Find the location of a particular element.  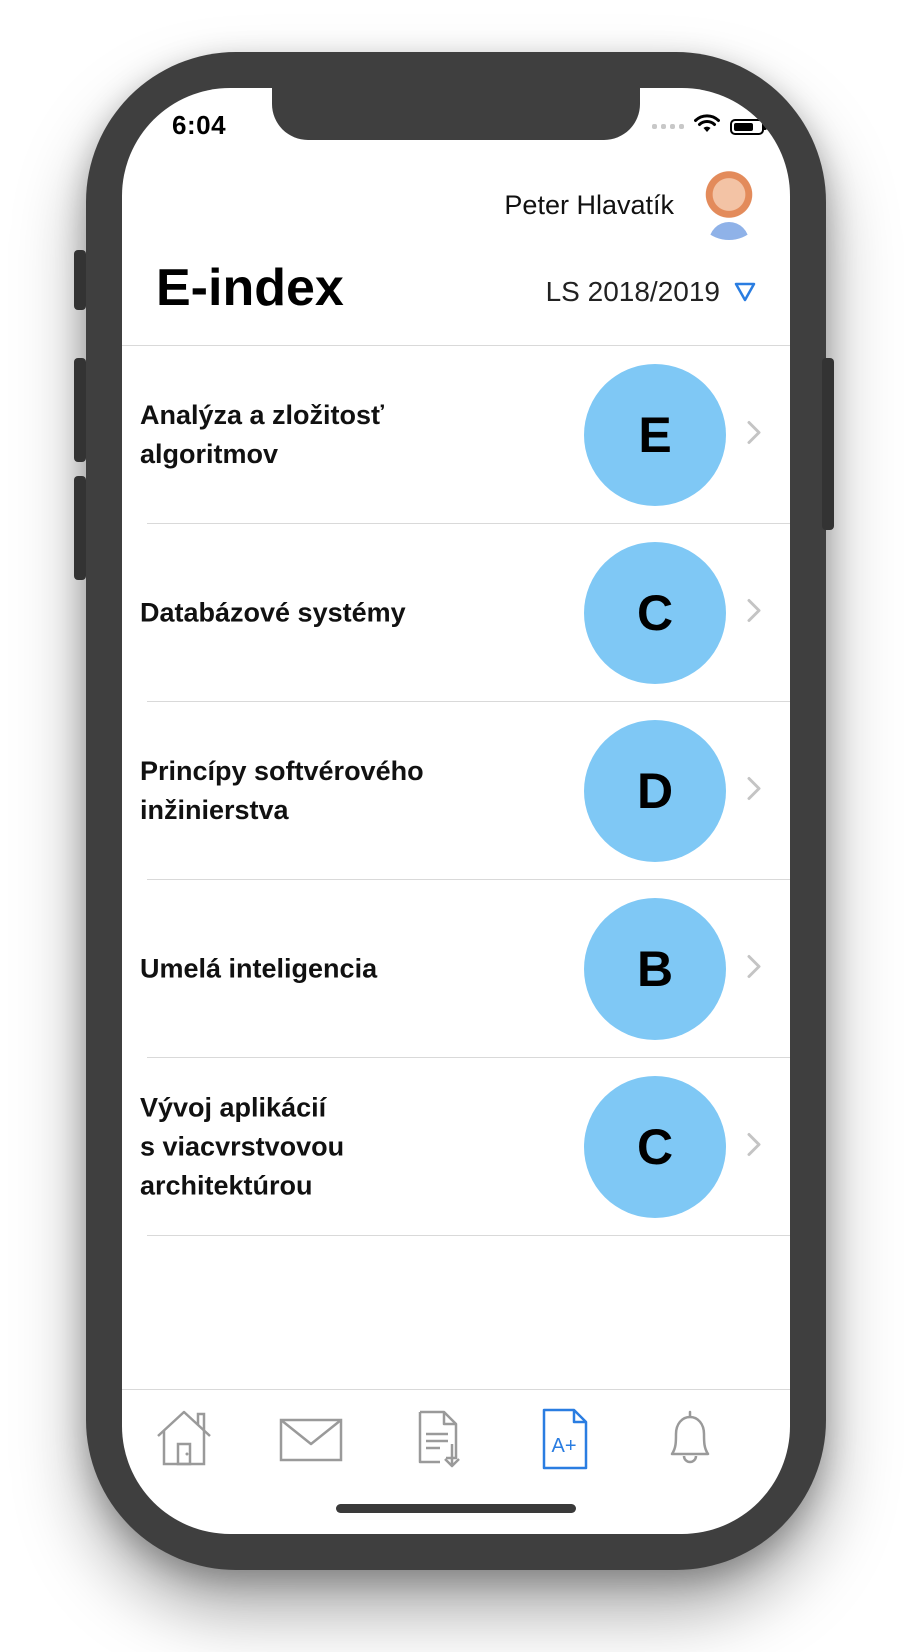

tab-notifications is located at coordinates (693, 1438).